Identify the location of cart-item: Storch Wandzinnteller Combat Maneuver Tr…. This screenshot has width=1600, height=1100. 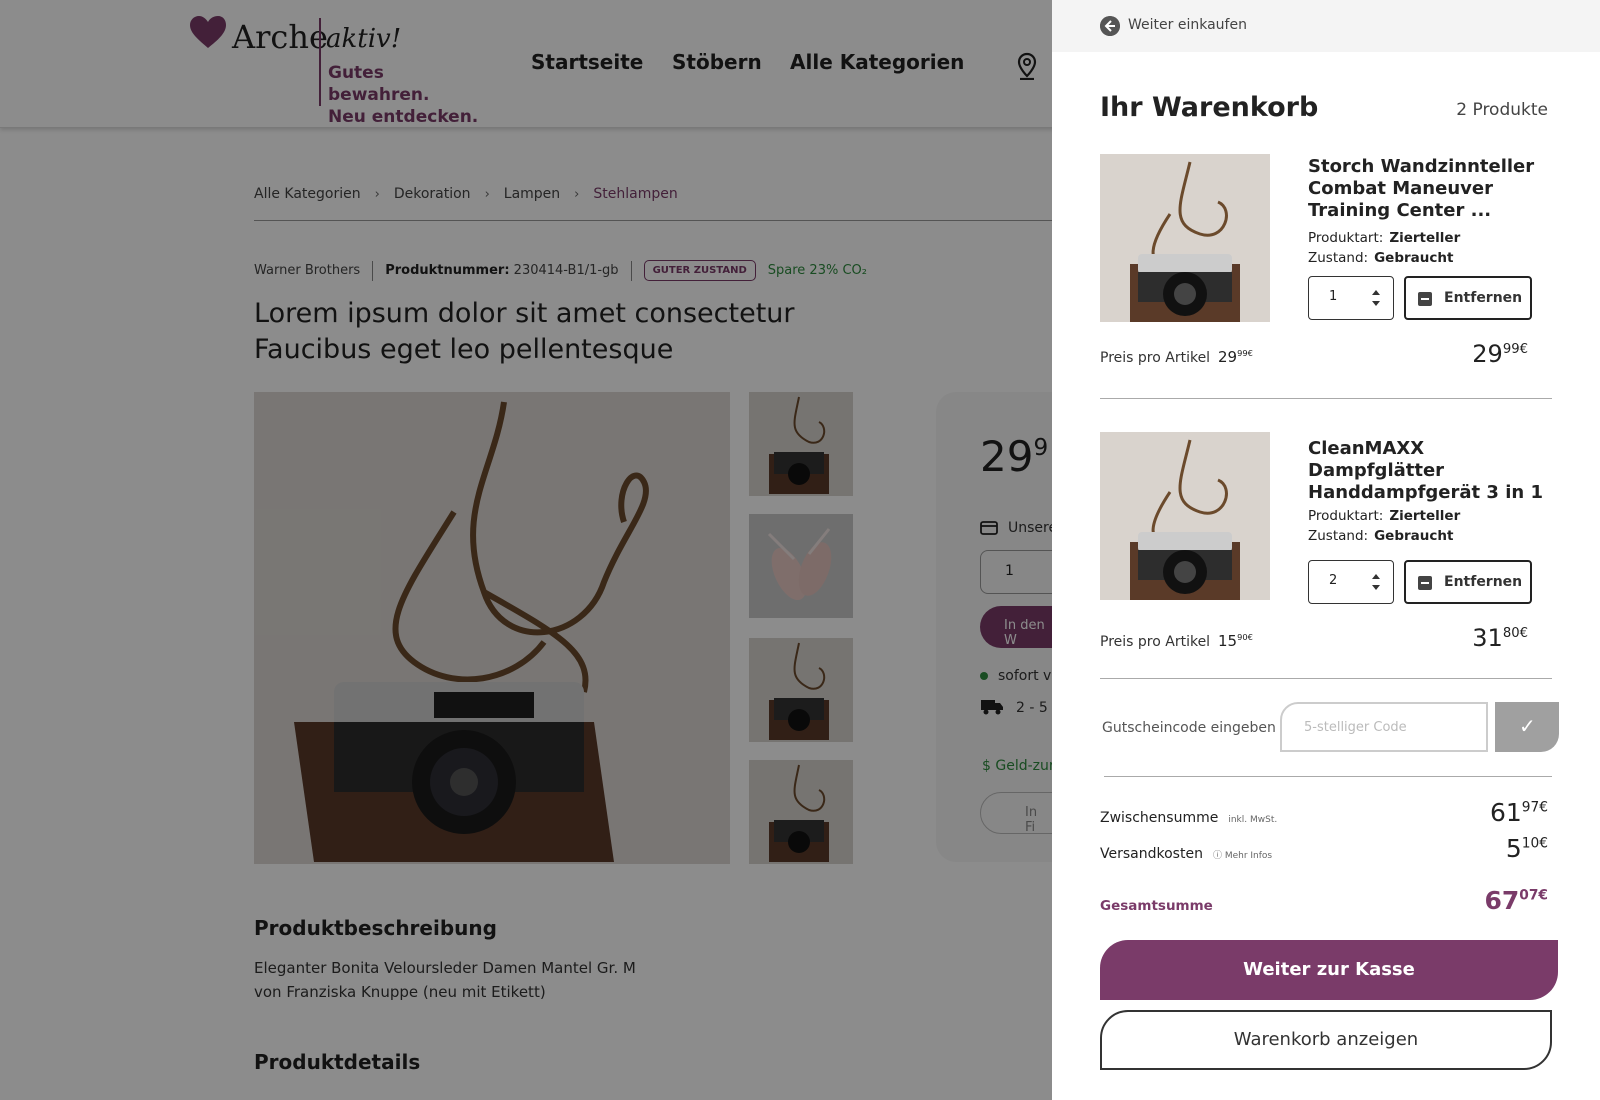
(1326, 279).